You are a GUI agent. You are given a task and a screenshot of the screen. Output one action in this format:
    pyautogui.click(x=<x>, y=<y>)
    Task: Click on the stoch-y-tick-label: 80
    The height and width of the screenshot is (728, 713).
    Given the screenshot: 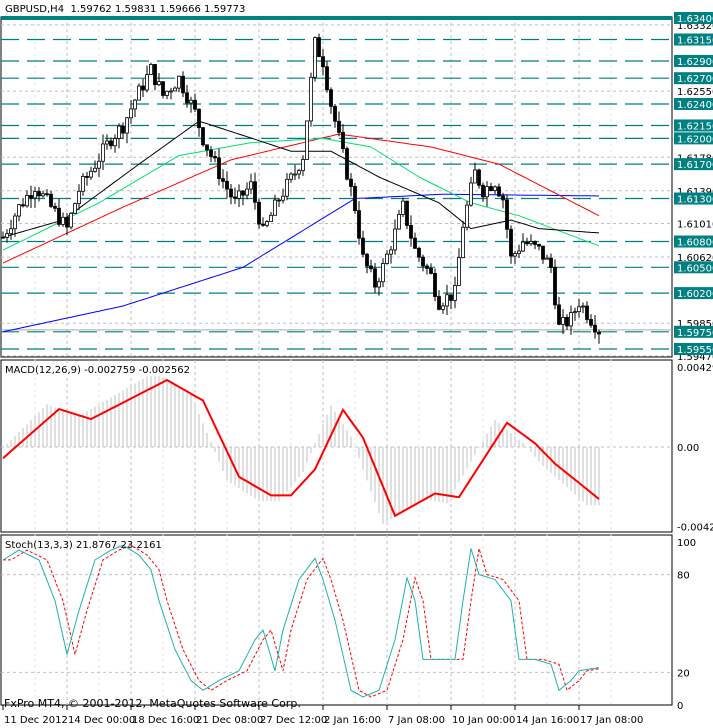 What is the action you would take?
    pyautogui.click(x=683, y=576)
    